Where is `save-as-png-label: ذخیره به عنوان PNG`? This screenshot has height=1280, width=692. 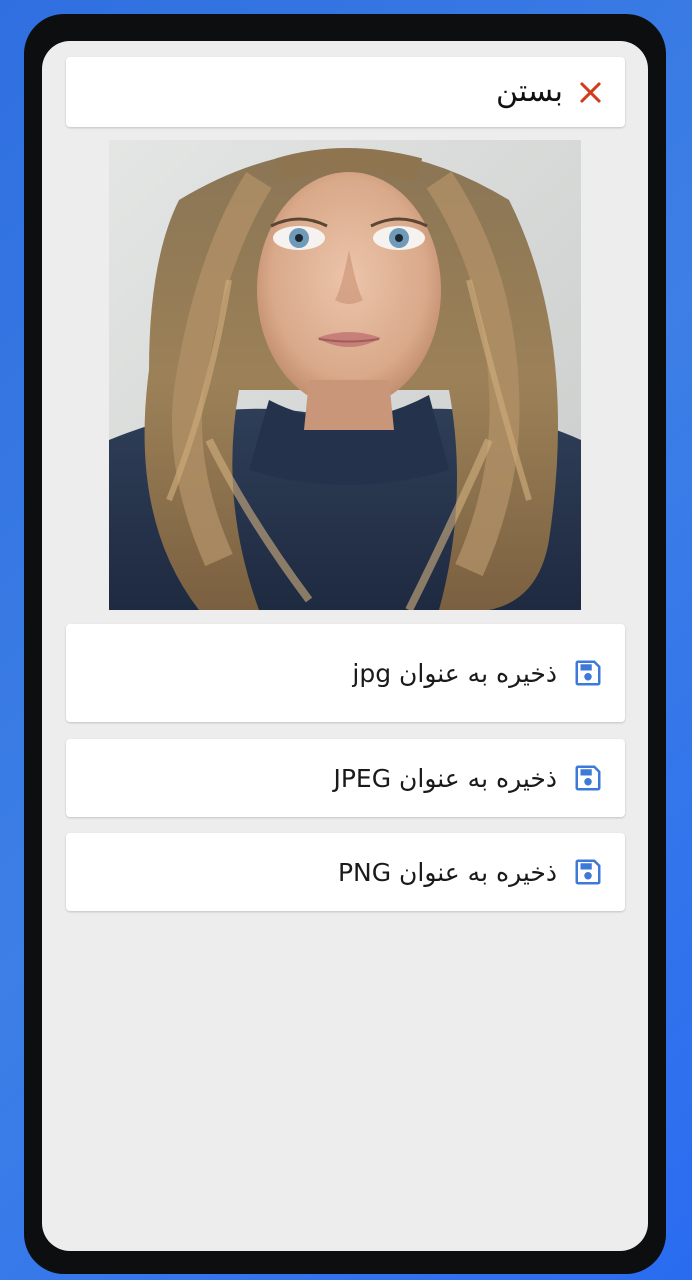
save-as-png-label: ذخیره به عنوان PNG is located at coordinates (447, 872).